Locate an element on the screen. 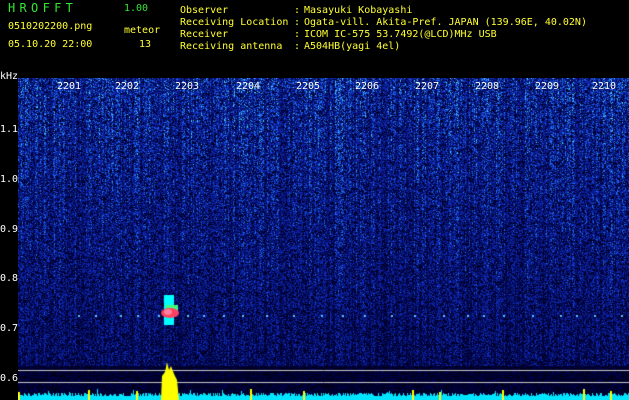 Image resolution: width=629 pixels, height=400 pixels. freq-tick-0.6: 0.6 is located at coordinates (9, 378).